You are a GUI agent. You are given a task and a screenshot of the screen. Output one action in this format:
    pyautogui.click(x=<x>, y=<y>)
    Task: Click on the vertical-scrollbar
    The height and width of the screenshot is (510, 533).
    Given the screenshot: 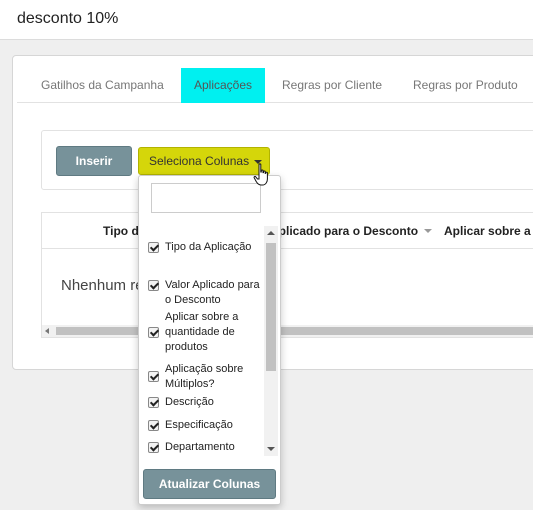 What is the action you would take?
    pyautogui.click(x=271, y=341)
    